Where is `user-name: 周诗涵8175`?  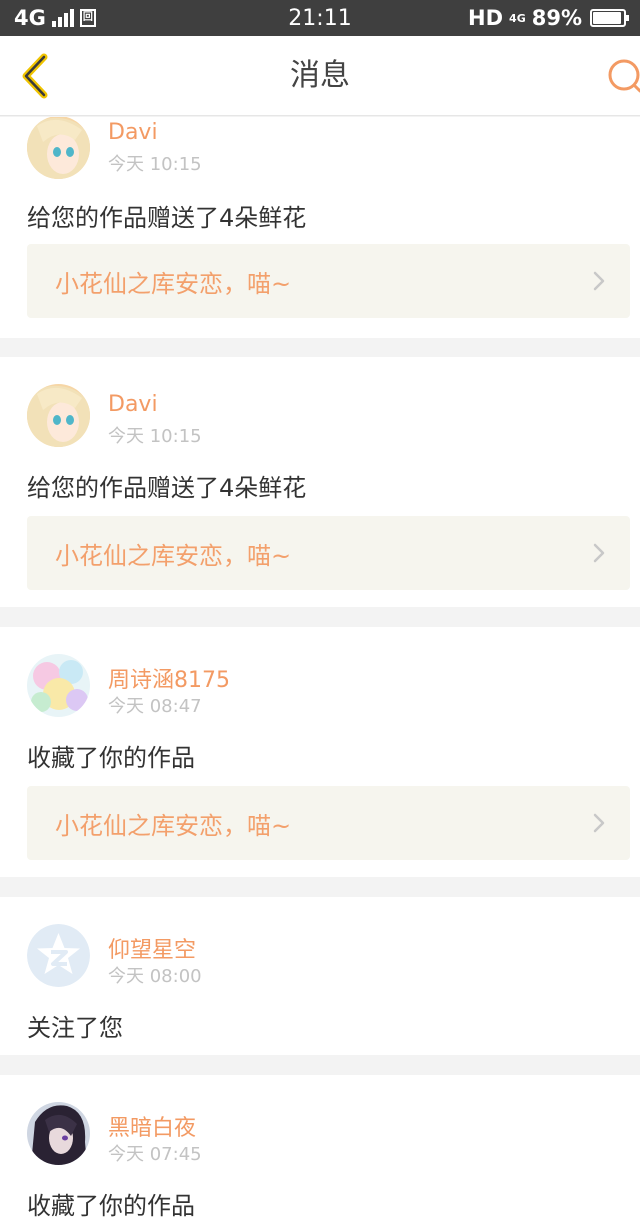
user-name: 周诗涵8175 is located at coordinates (169, 678).